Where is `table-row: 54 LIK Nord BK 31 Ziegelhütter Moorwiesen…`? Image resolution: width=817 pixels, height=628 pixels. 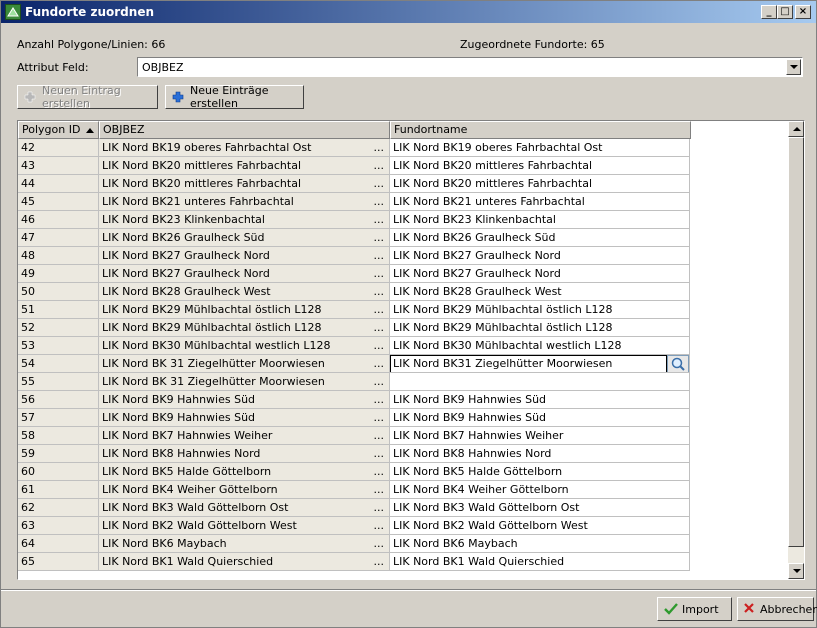
table-row: 54 LIK Nord BK 31 Ziegelhütter Moorwiesen… is located at coordinates (354, 364).